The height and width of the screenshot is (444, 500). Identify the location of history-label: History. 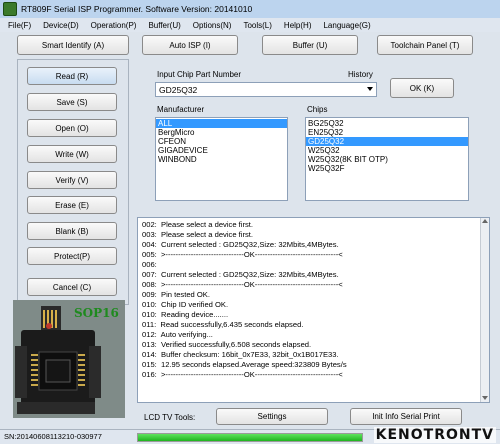
(360, 74).